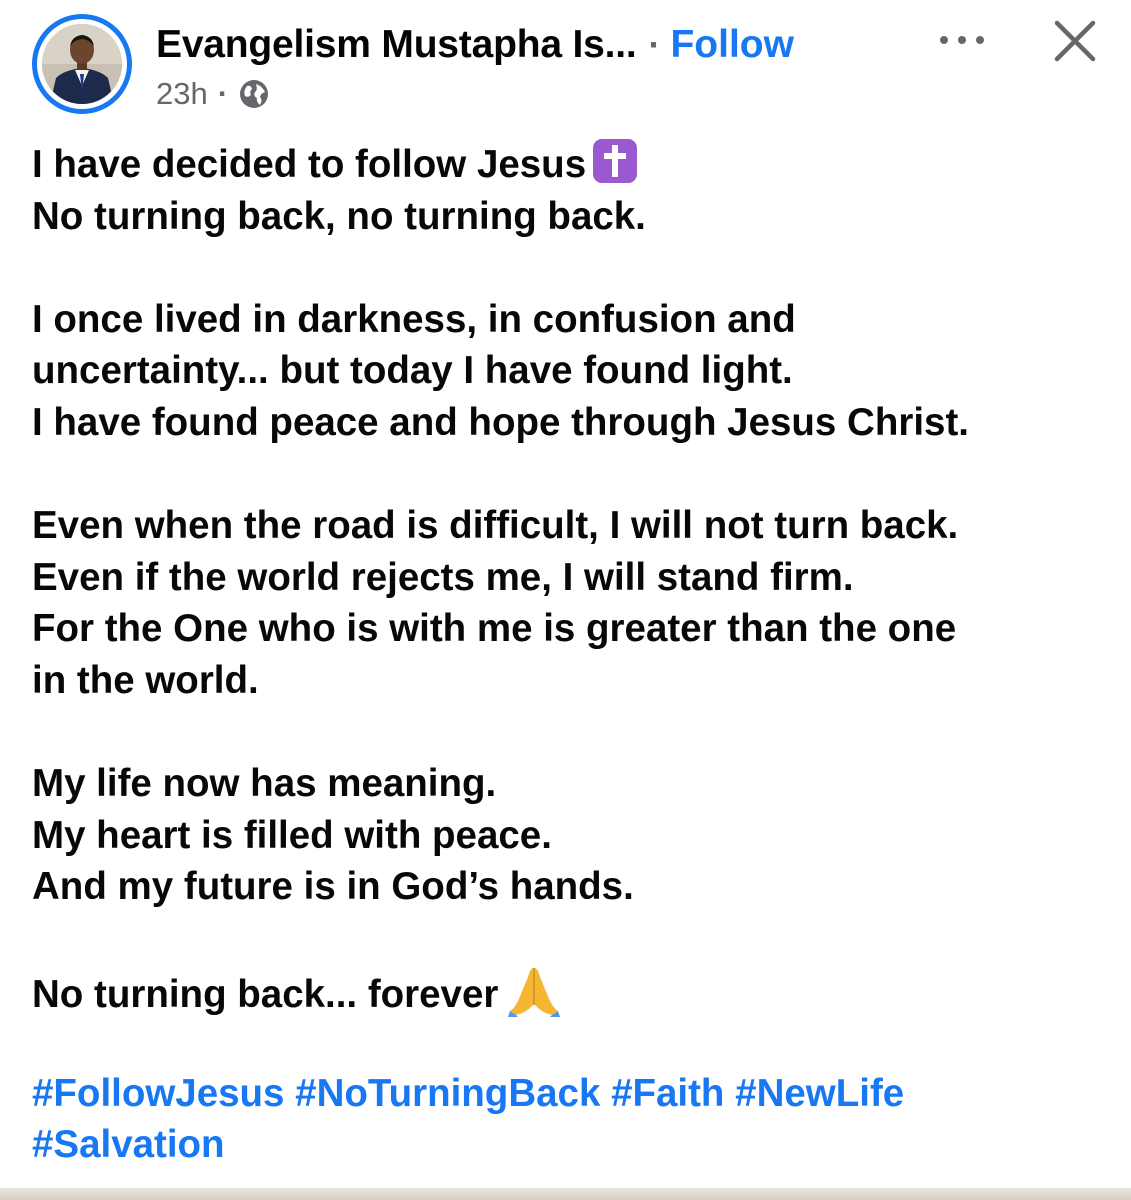  Describe the element at coordinates (292, 835) in the screenshot. I see `post-line: My heart is filled with peace.` at that location.